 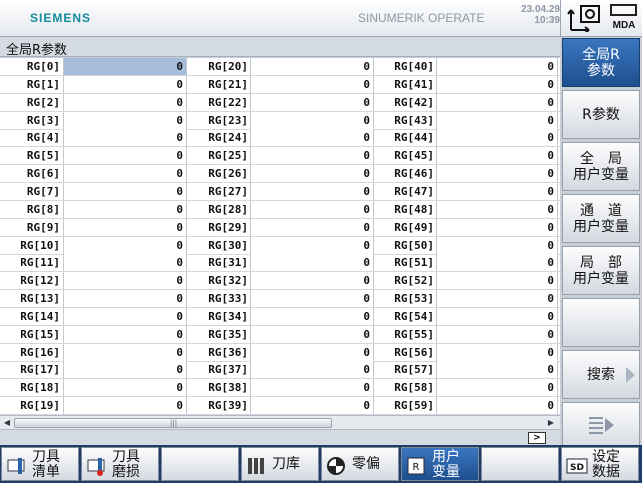 What do you see at coordinates (601, 374) in the screenshot?
I see `softkey-search: 搜索` at bounding box center [601, 374].